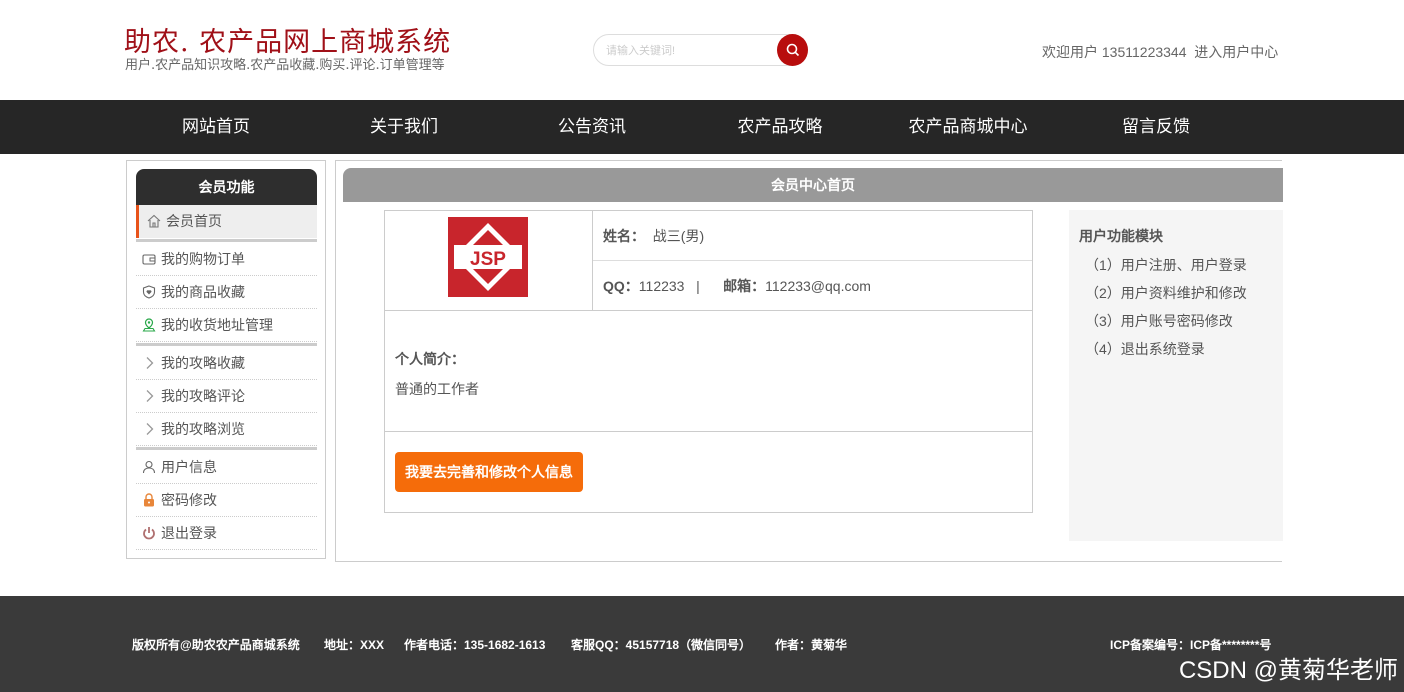 This screenshot has height=692, width=1404. Describe the element at coordinates (475, 645) in the screenshot. I see `footer-phone: 作者电话：135-1682-1613` at that location.